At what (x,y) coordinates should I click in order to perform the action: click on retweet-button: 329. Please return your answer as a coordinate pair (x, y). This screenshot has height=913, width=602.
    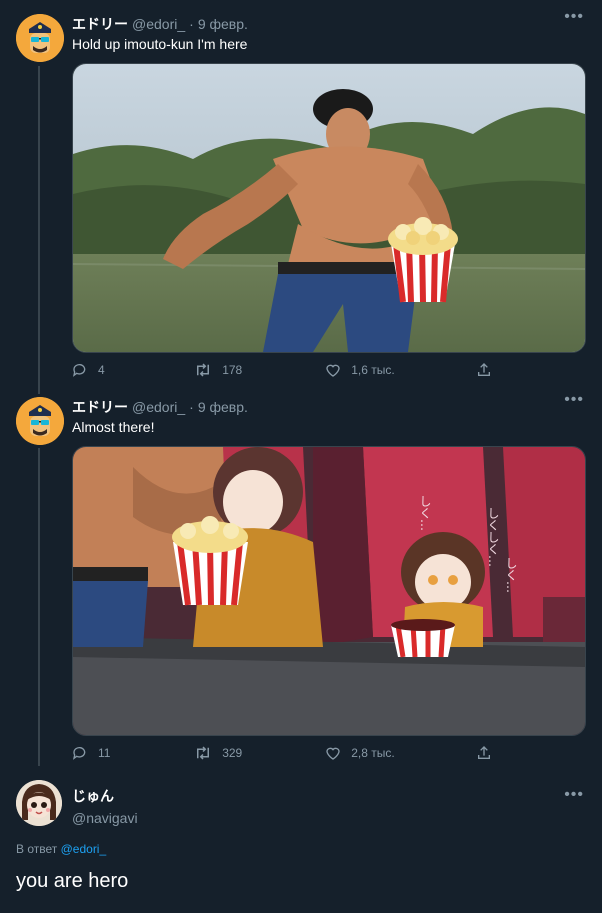
    Looking at the image, I should click on (259, 753).